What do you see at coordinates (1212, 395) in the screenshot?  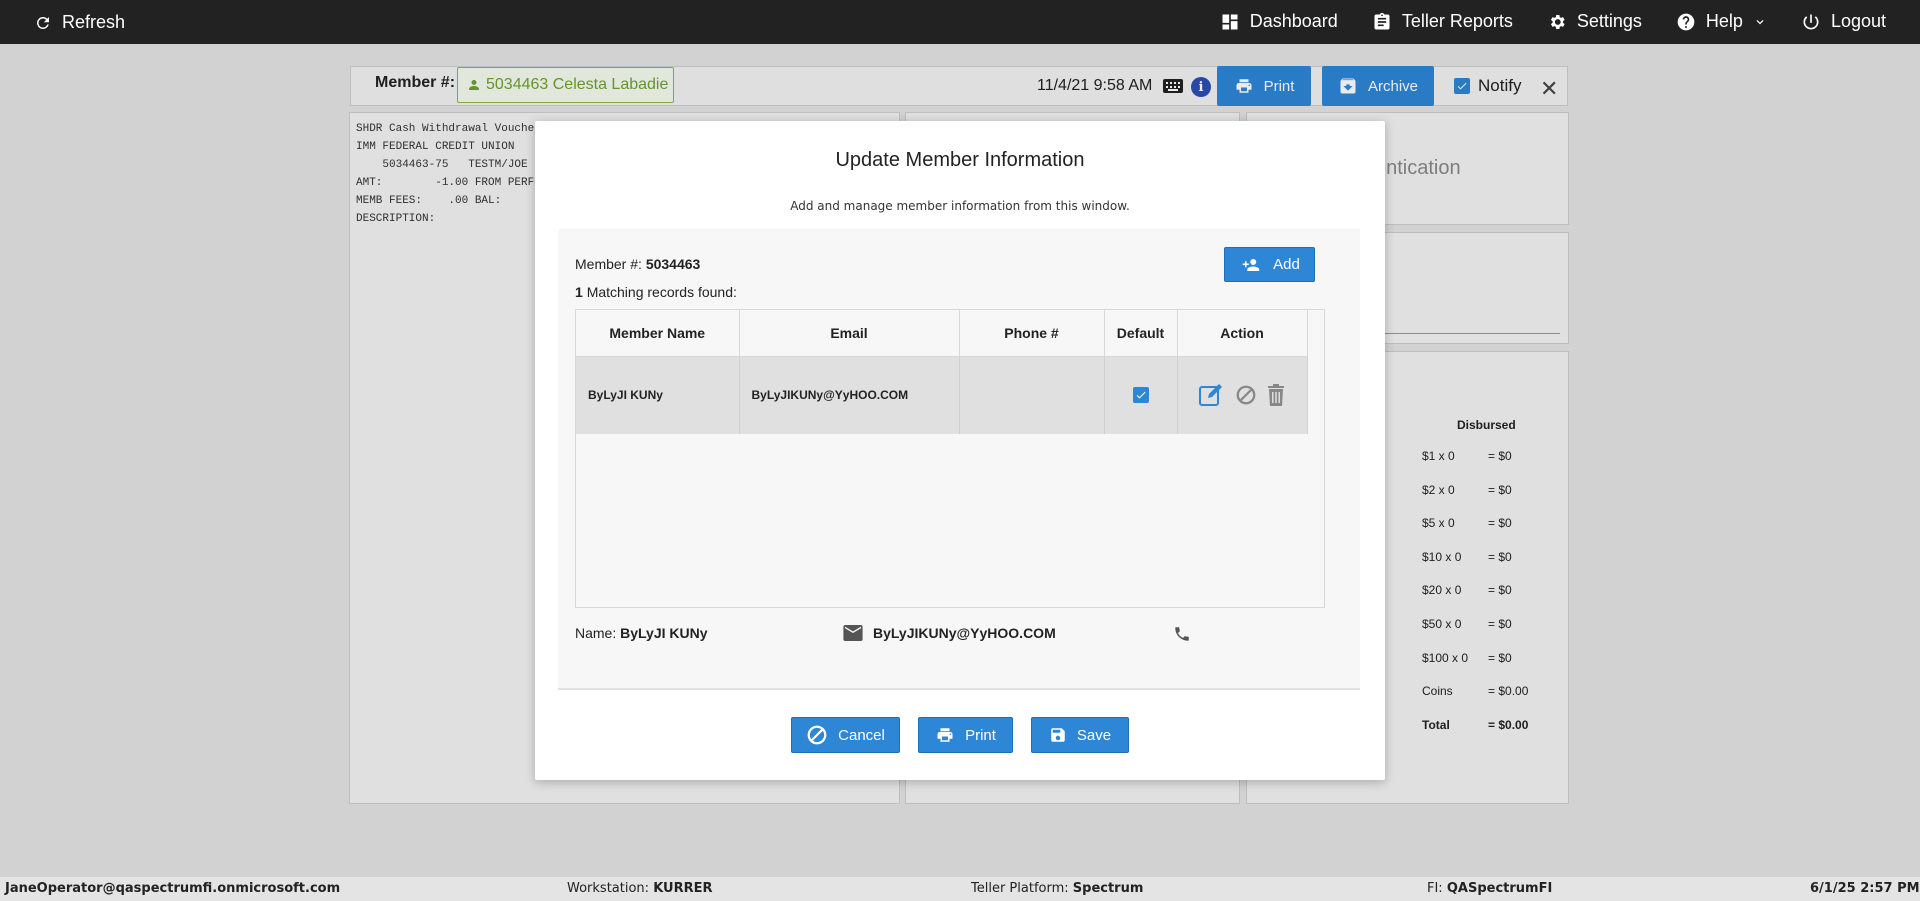 I see `edit-icon` at bounding box center [1212, 395].